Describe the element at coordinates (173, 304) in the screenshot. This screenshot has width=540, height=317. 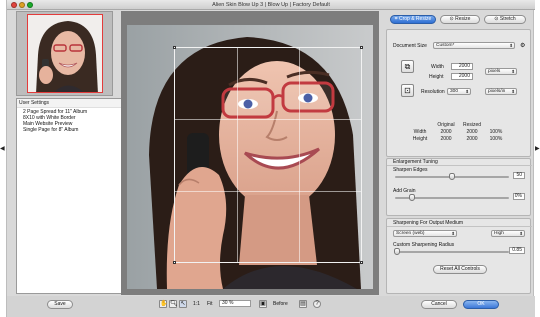
I see `zoom-tool-icon: 🔍︎` at that location.